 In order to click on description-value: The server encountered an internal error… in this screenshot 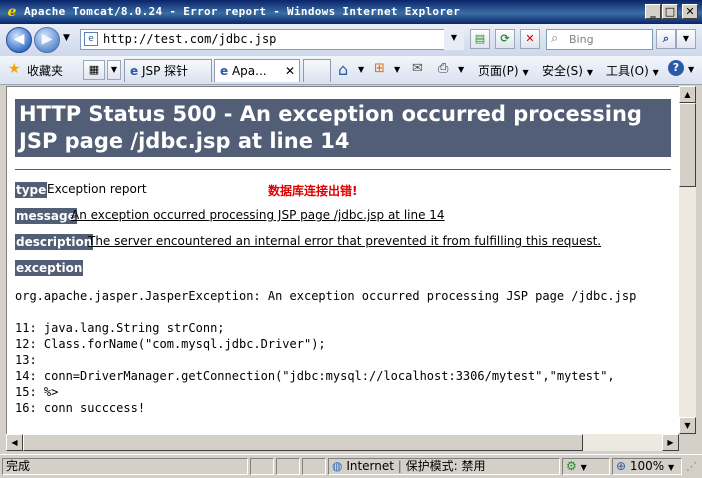, I will do `click(345, 241)`.